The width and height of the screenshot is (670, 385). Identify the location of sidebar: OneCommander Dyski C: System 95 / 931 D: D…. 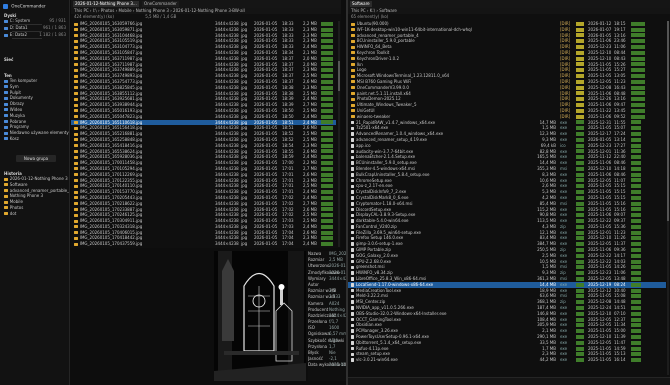
(35, 192).